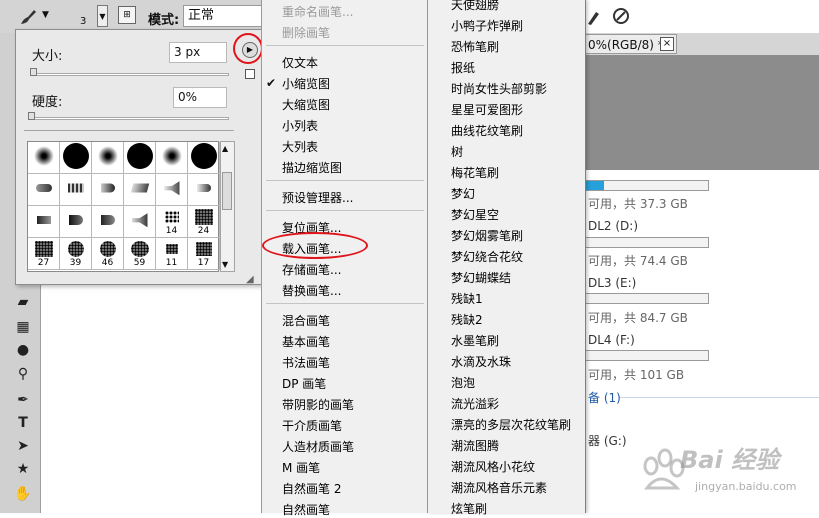 The width and height of the screenshot is (819, 518). Describe the element at coordinates (594, 16) in the screenshot. I see `airbrush-icon` at that location.